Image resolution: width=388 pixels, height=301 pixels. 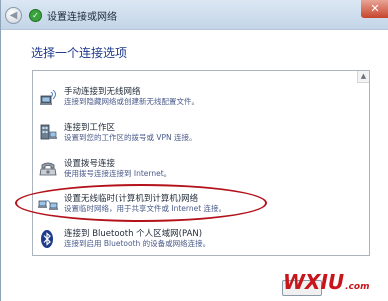 I want to click on red-highlight-circle, so click(x=141, y=203).